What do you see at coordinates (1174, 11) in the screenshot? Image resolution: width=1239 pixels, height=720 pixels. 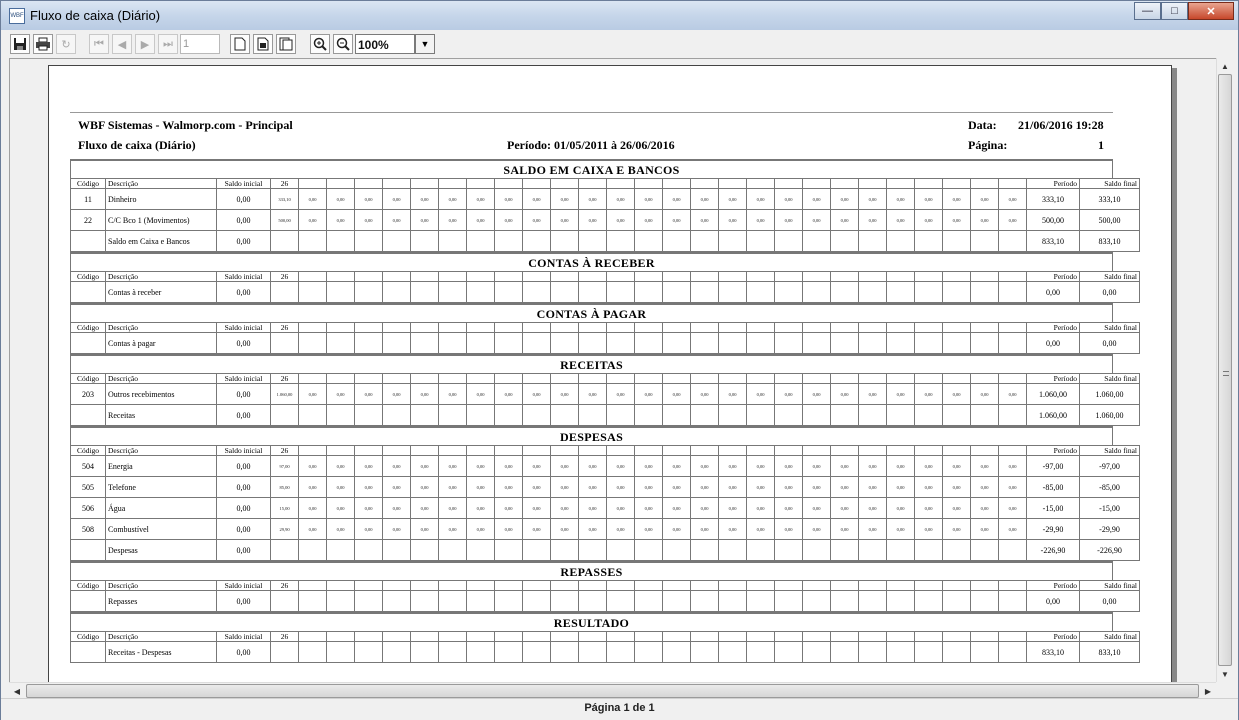 I see `maximize-button: □` at bounding box center [1174, 11].